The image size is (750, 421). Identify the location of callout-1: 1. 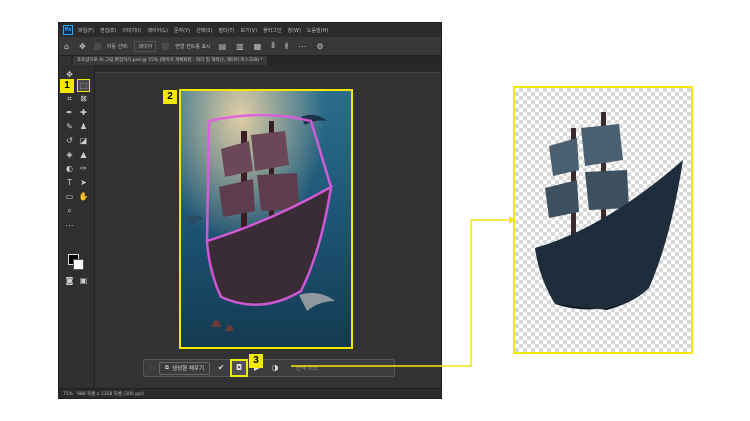
(67, 86).